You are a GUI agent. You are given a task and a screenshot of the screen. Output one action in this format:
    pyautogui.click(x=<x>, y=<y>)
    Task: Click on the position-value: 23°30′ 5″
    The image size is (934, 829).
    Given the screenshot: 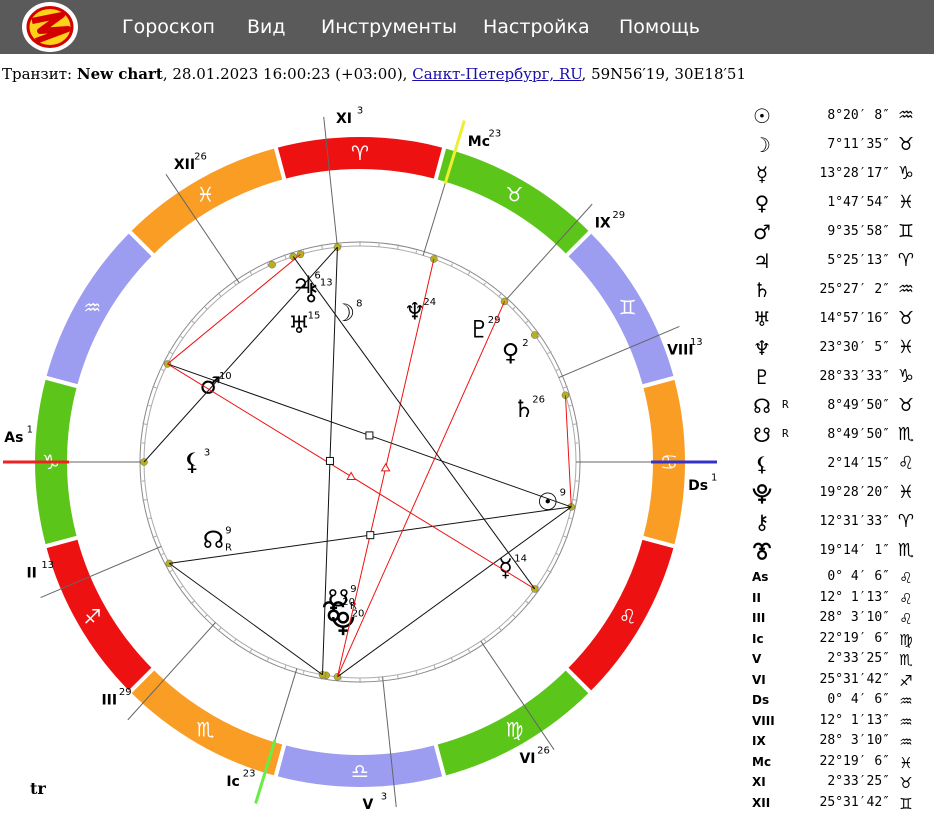 What is the action you would take?
    pyautogui.click(x=854, y=347)
    